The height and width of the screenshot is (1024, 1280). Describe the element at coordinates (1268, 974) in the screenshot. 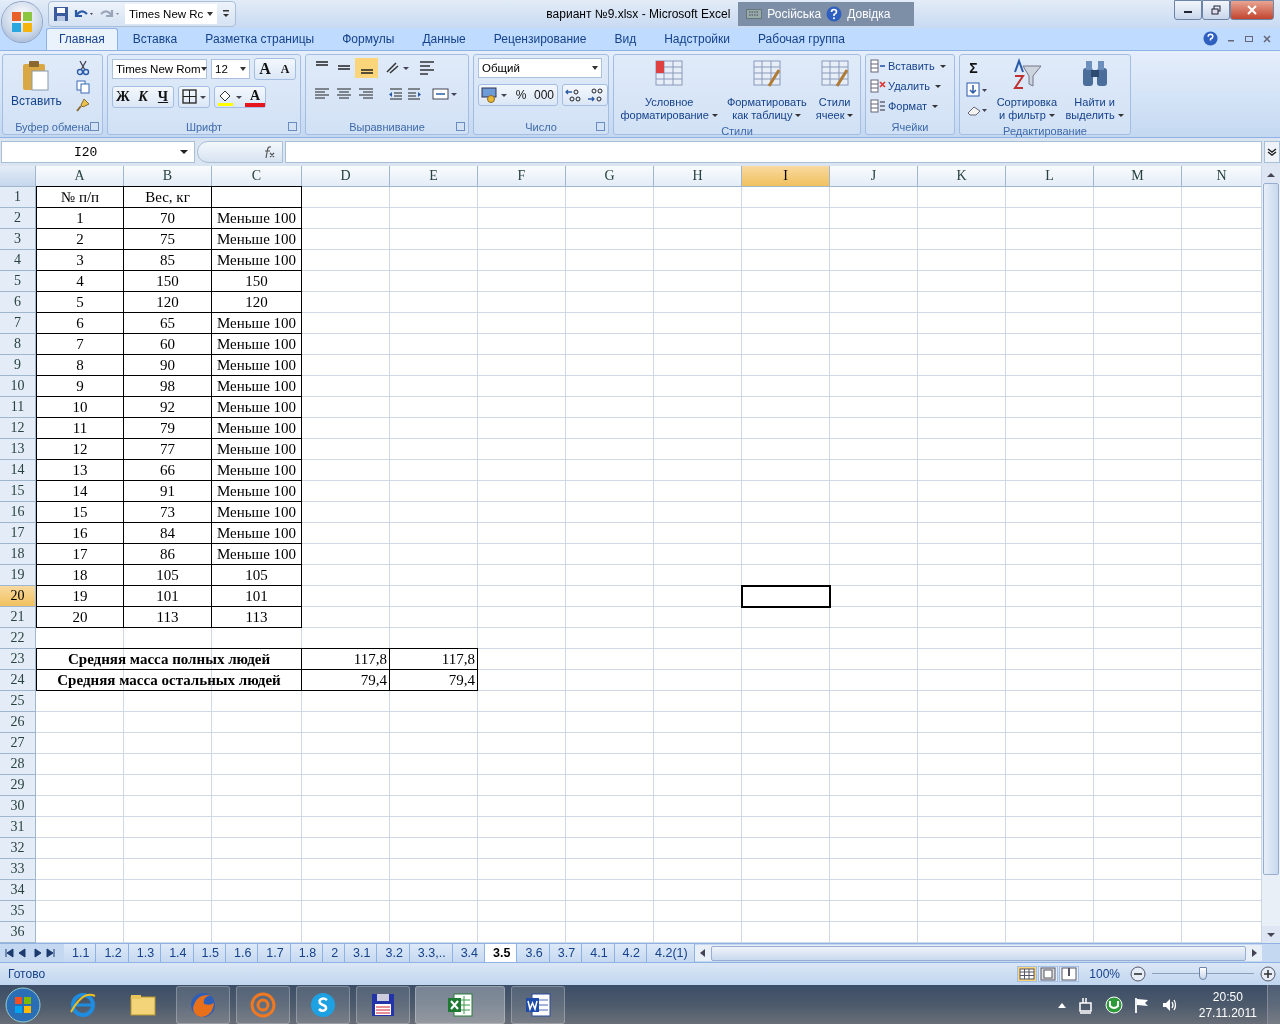

I see `zoom-in-icon` at that location.